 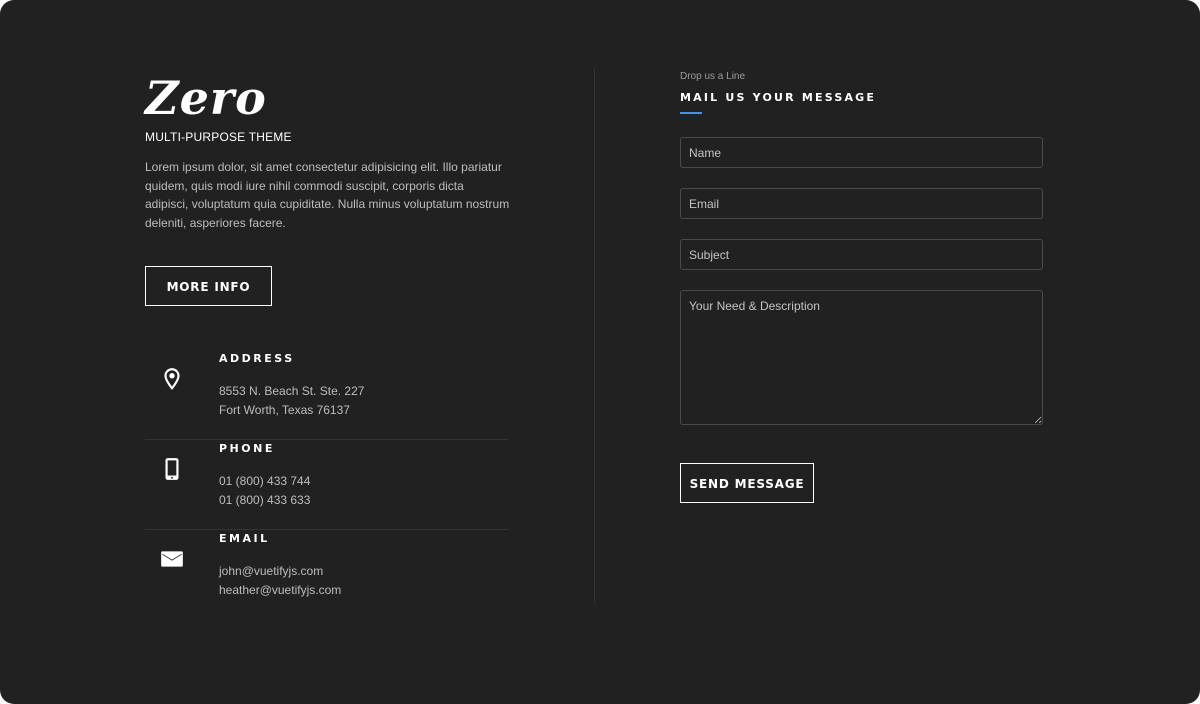 What do you see at coordinates (691, 113) in the screenshot?
I see `title-accent-bar` at bounding box center [691, 113].